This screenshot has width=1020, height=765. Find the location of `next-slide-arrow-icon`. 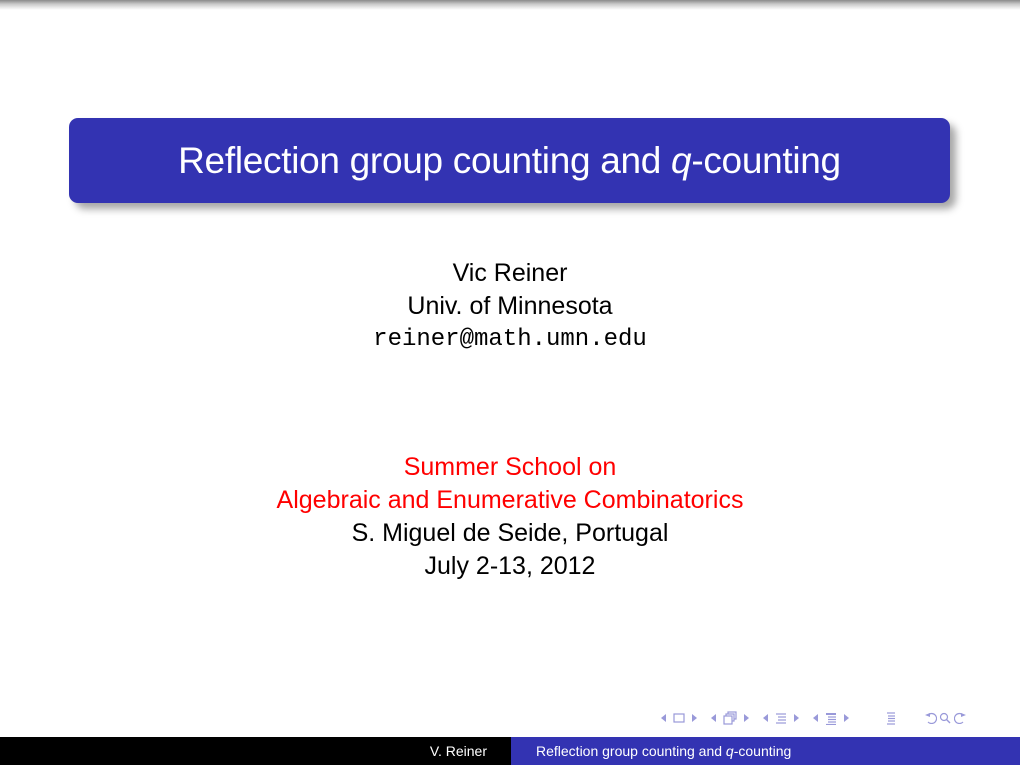

next-slide-arrow-icon is located at coordinates (694, 718).